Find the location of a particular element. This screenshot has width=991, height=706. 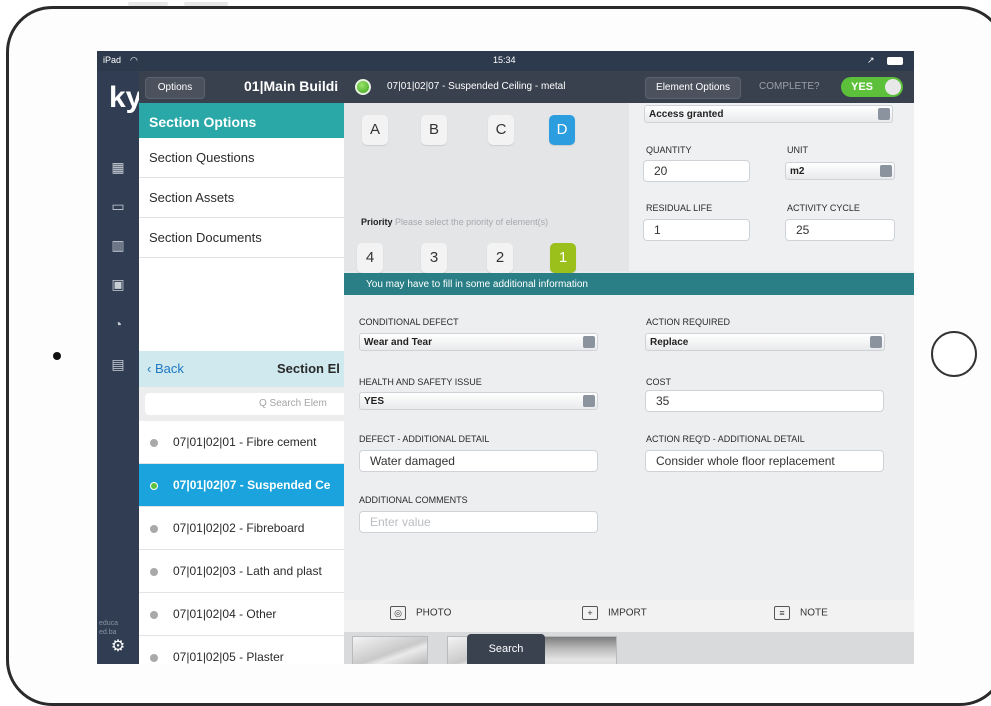

wifi-icon: ◠ is located at coordinates (134, 60).